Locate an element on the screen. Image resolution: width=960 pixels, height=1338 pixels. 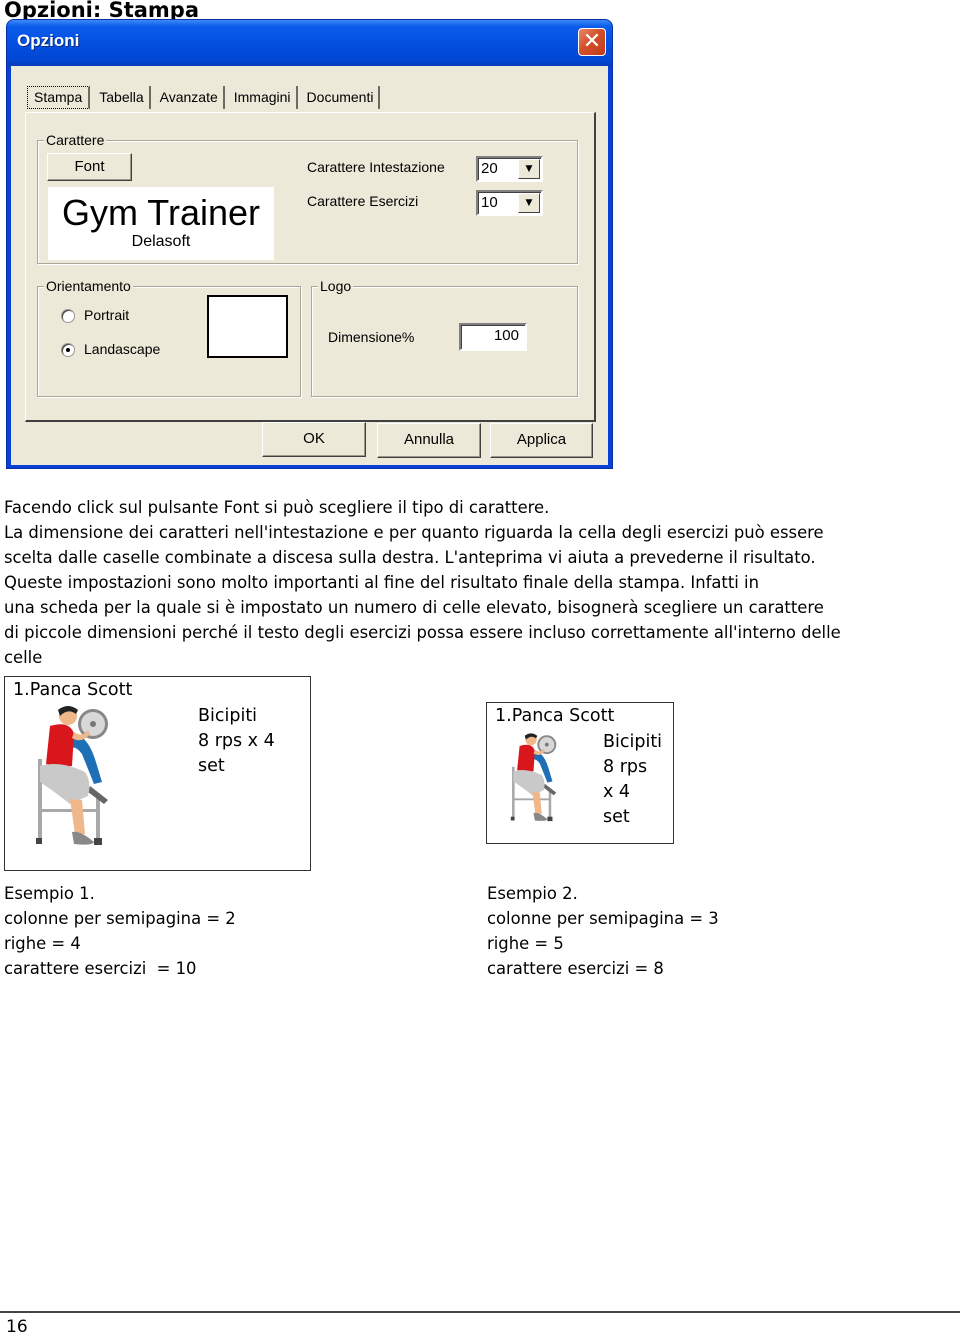
carattere-esercizi-combo: 10 ▼ is located at coordinates (509, 203).